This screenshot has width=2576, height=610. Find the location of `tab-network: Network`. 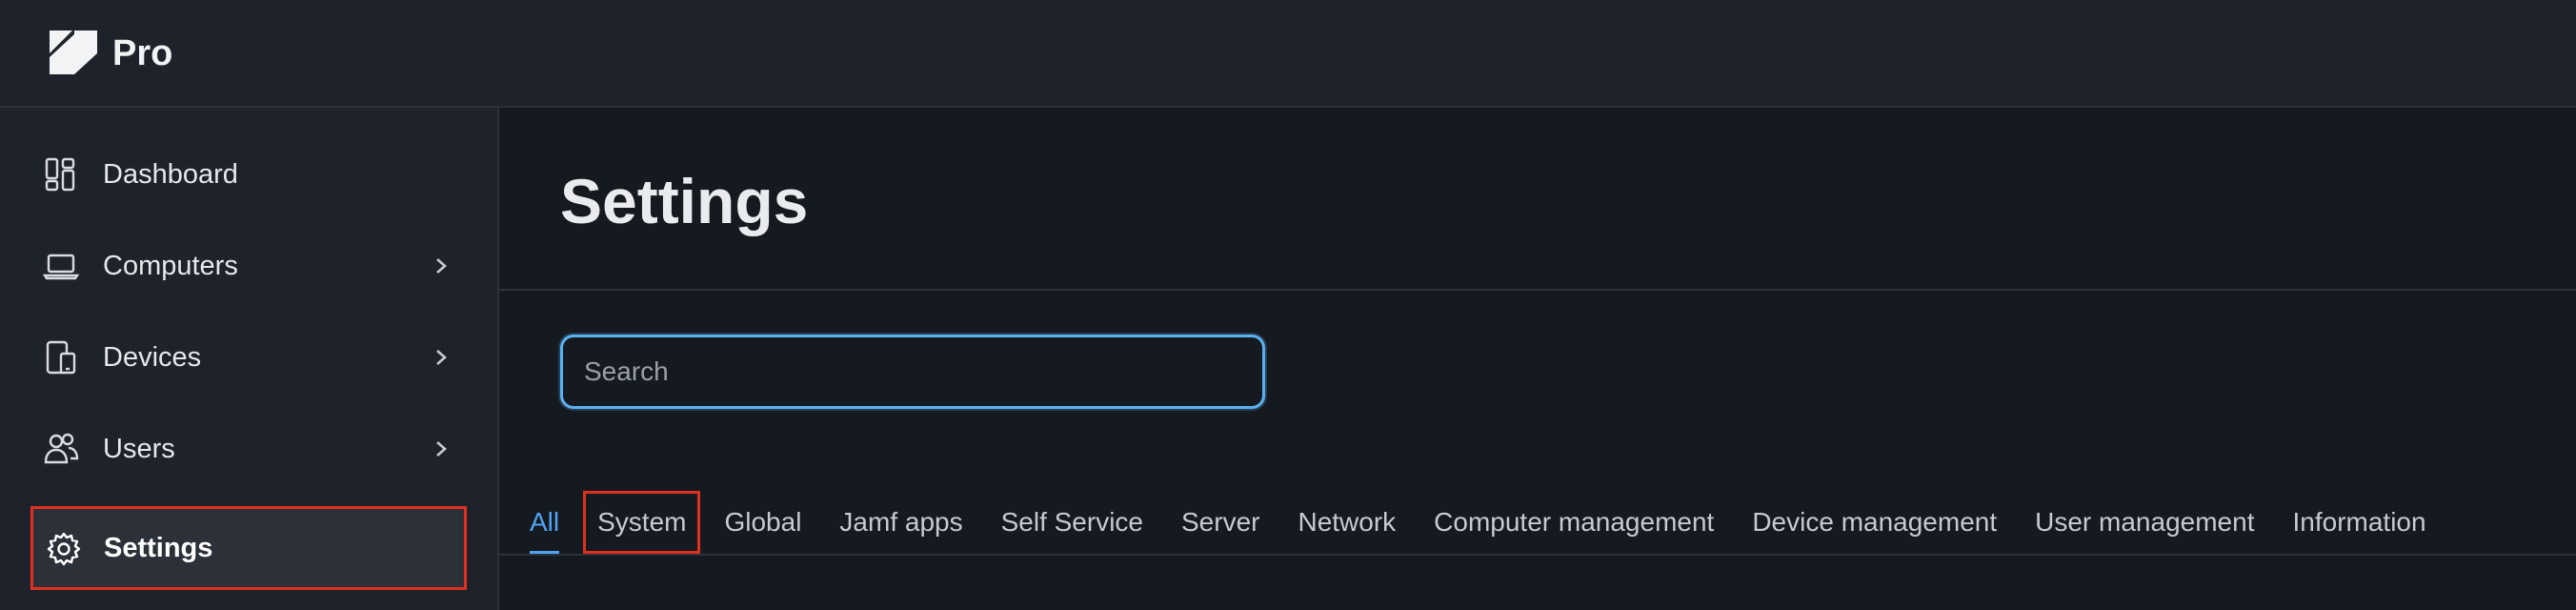

tab-network: Network is located at coordinates (1347, 523).